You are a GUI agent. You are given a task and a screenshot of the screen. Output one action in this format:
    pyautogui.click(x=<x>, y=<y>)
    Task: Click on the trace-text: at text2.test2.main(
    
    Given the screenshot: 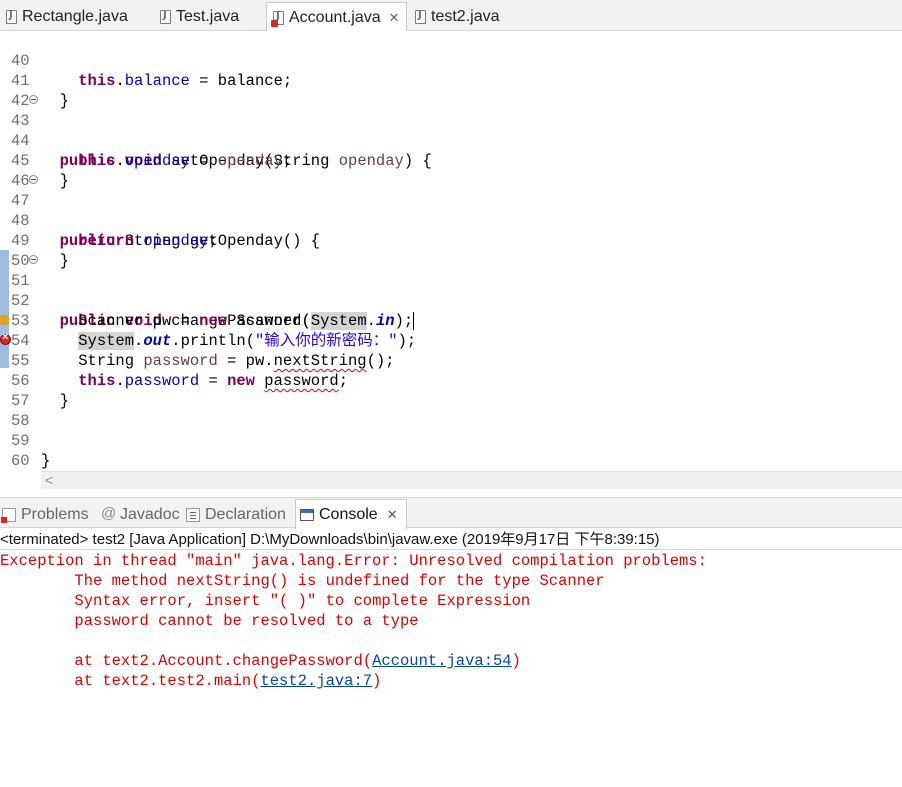 What is the action you would take?
    pyautogui.click(x=130, y=681)
    